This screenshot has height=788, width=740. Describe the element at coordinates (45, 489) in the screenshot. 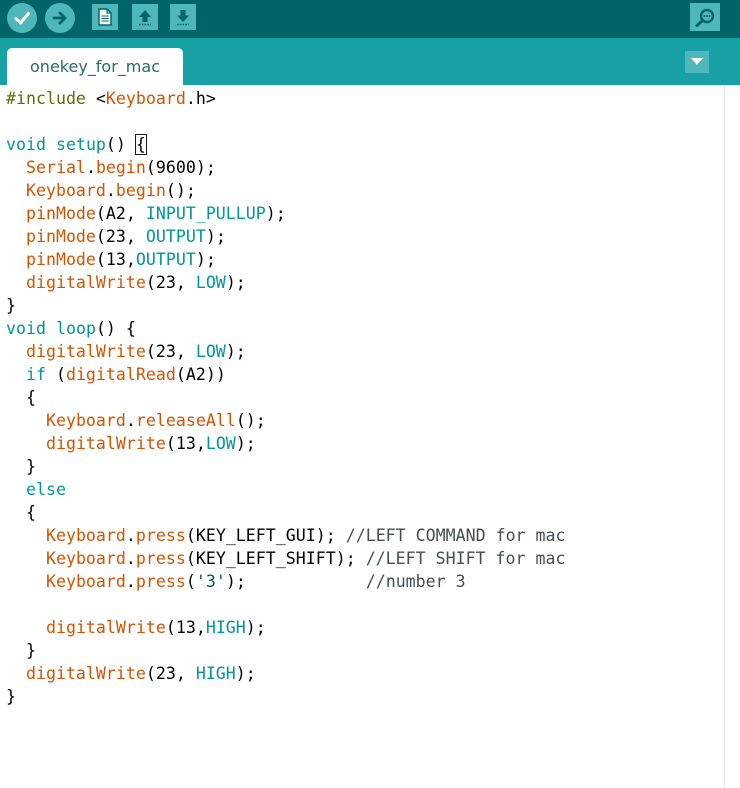

I see `code-token: else` at that location.